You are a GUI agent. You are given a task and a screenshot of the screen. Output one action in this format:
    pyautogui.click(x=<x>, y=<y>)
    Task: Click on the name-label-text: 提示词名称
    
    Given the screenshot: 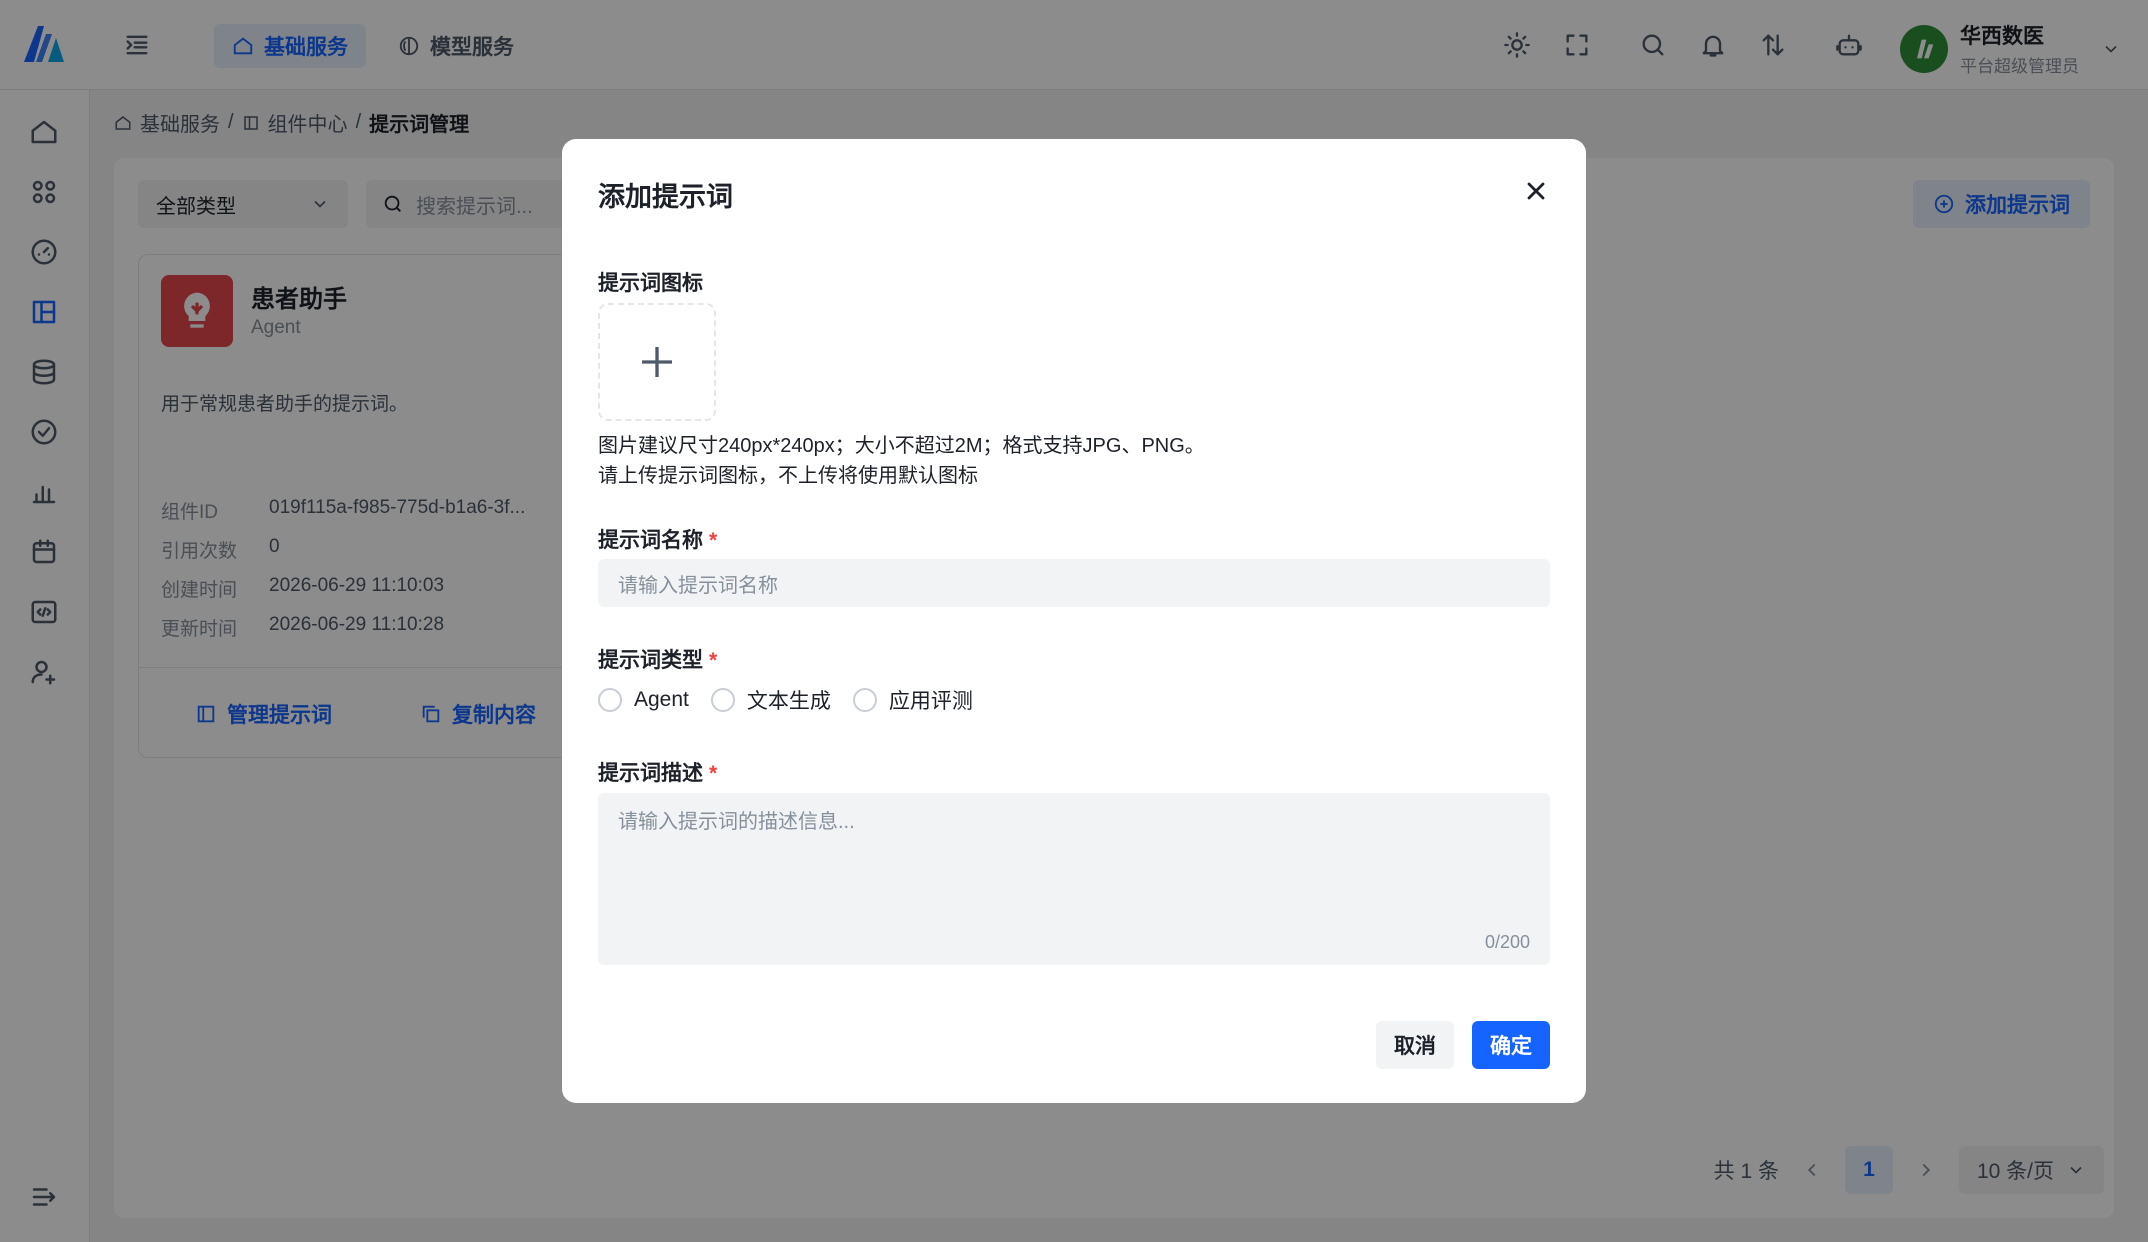 What is the action you would take?
    pyautogui.click(x=650, y=540)
    